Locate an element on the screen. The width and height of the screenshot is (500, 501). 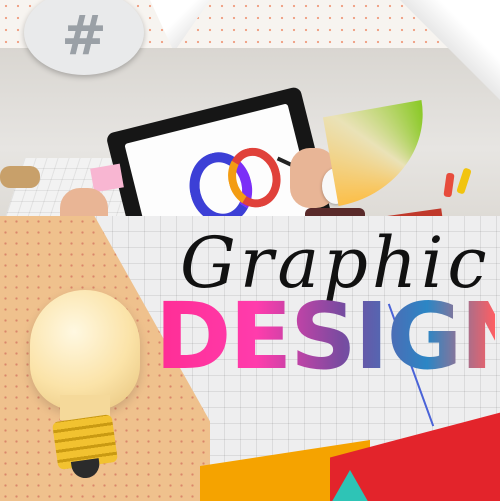
yellow-marker is located at coordinates (464, 181).